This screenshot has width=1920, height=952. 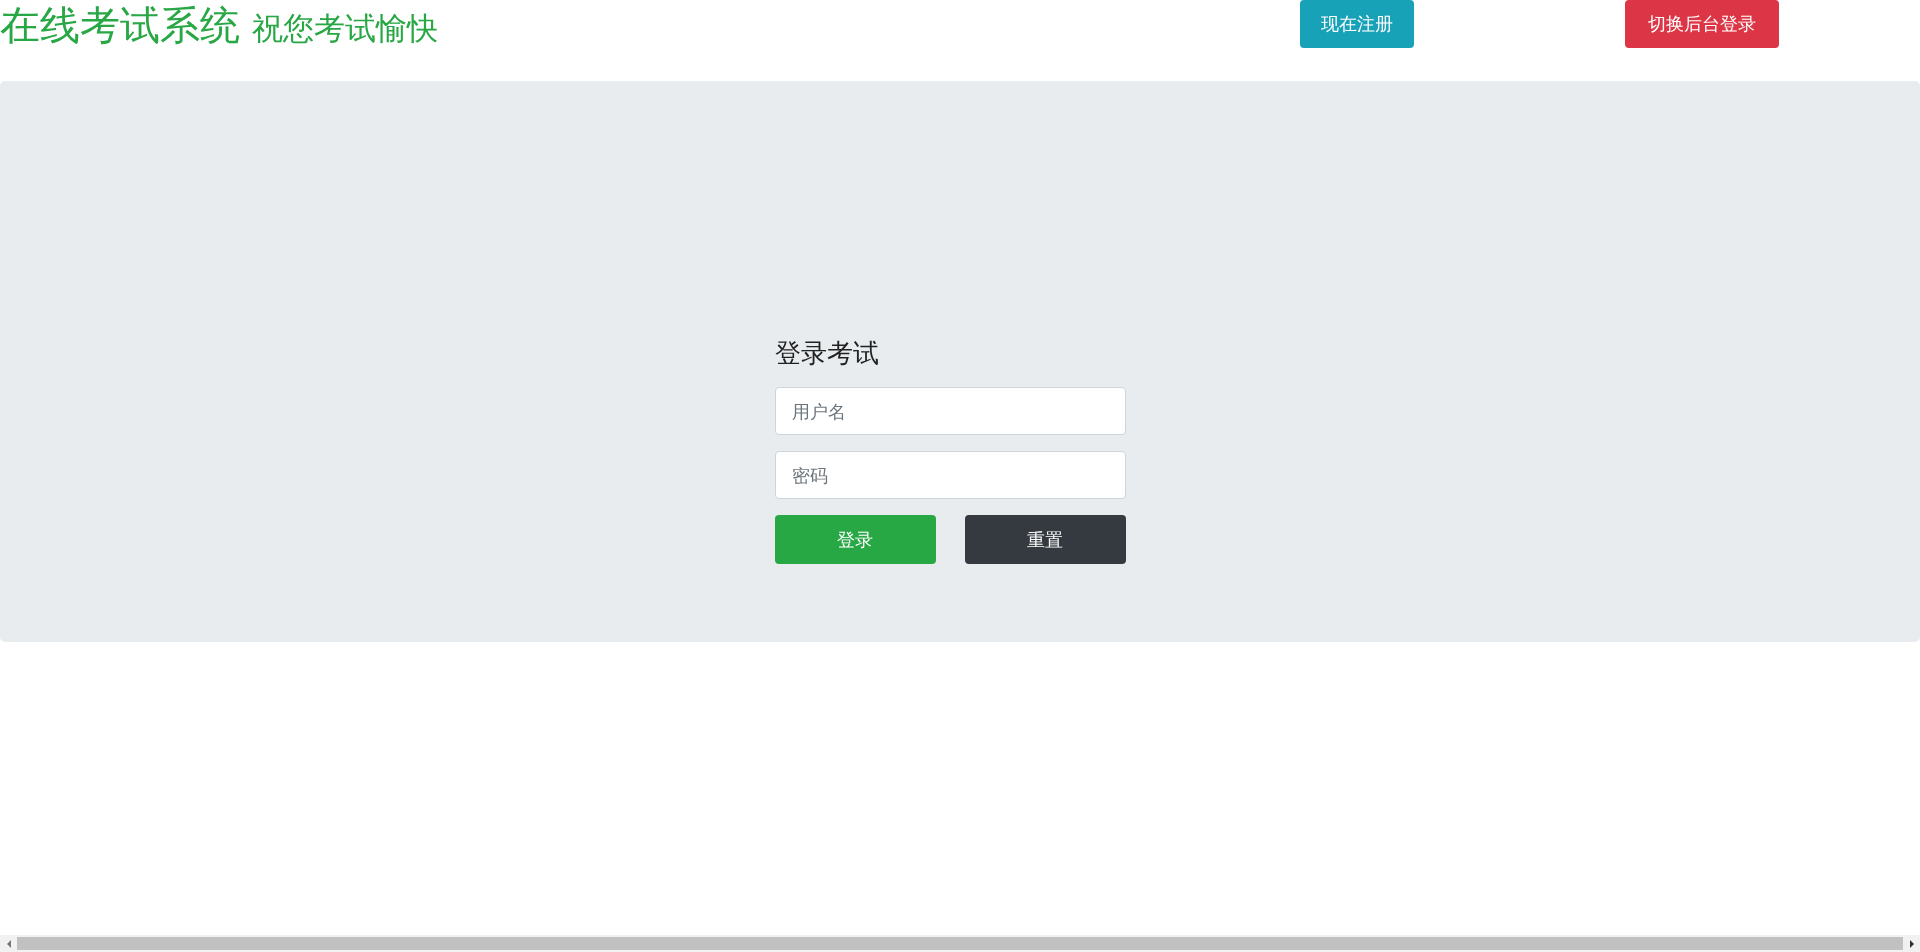 I want to click on site-subtitle: 祝您考试愉快, so click(x=345, y=28).